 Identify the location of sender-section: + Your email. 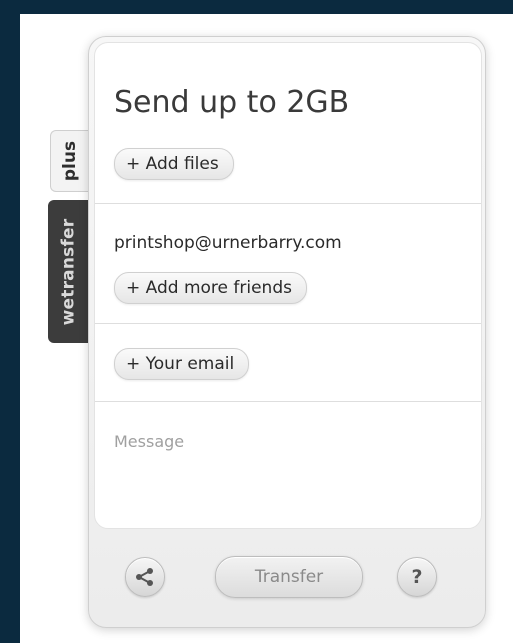
(288, 363).